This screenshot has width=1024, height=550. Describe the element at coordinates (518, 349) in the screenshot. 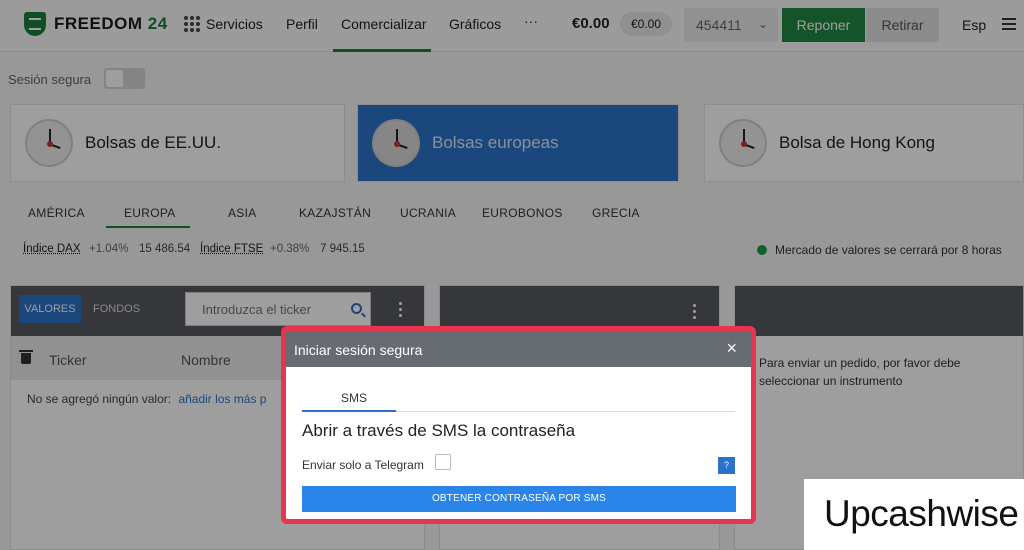

I see `modal-header: Iniciar sesión segura ×` at that location.